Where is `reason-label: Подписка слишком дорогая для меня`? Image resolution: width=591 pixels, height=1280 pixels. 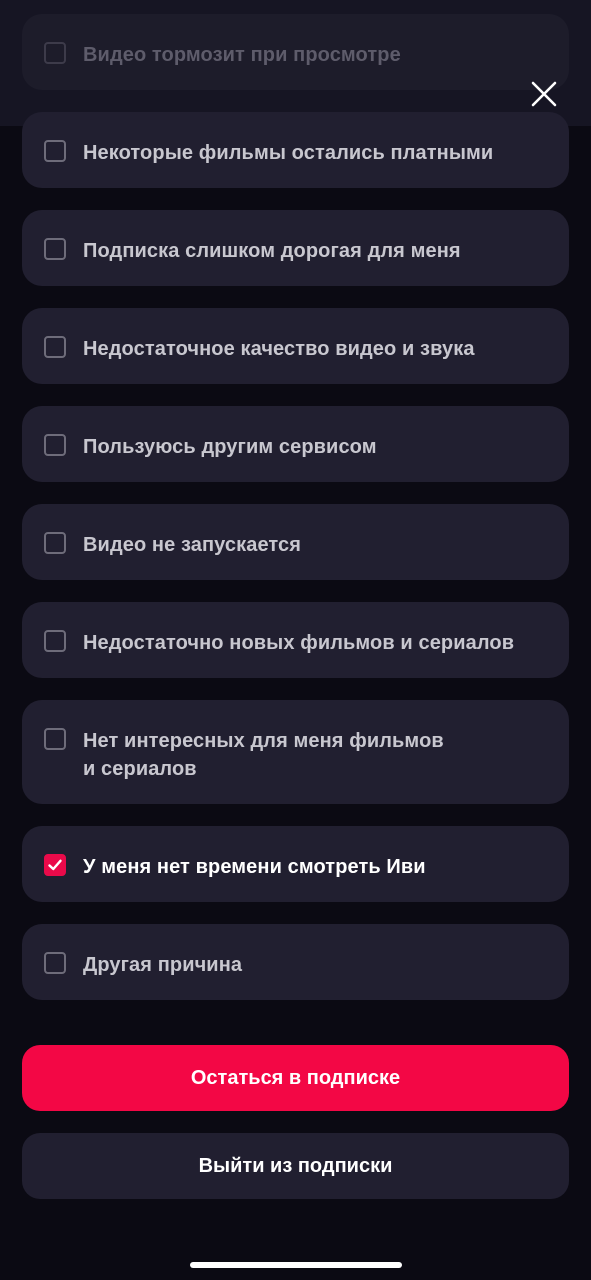
reason-label: Подписка слишком дорогая для меня is located at coordinates (272, 251).